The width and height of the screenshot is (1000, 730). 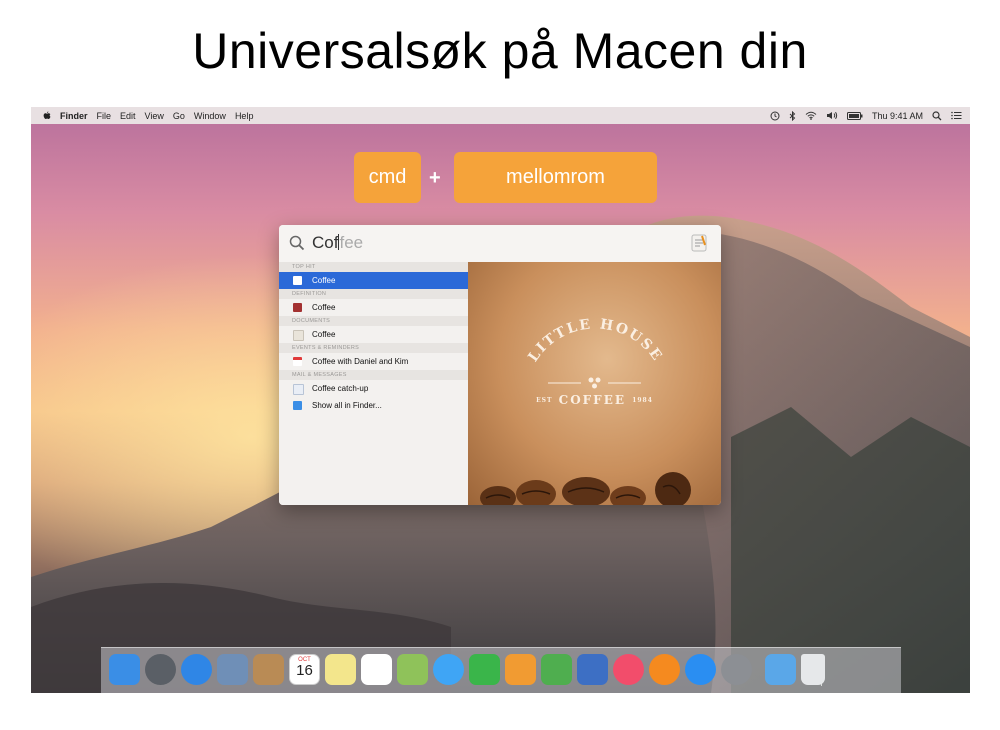 I want to click on menu-view: View, so click(x=154, y=116).